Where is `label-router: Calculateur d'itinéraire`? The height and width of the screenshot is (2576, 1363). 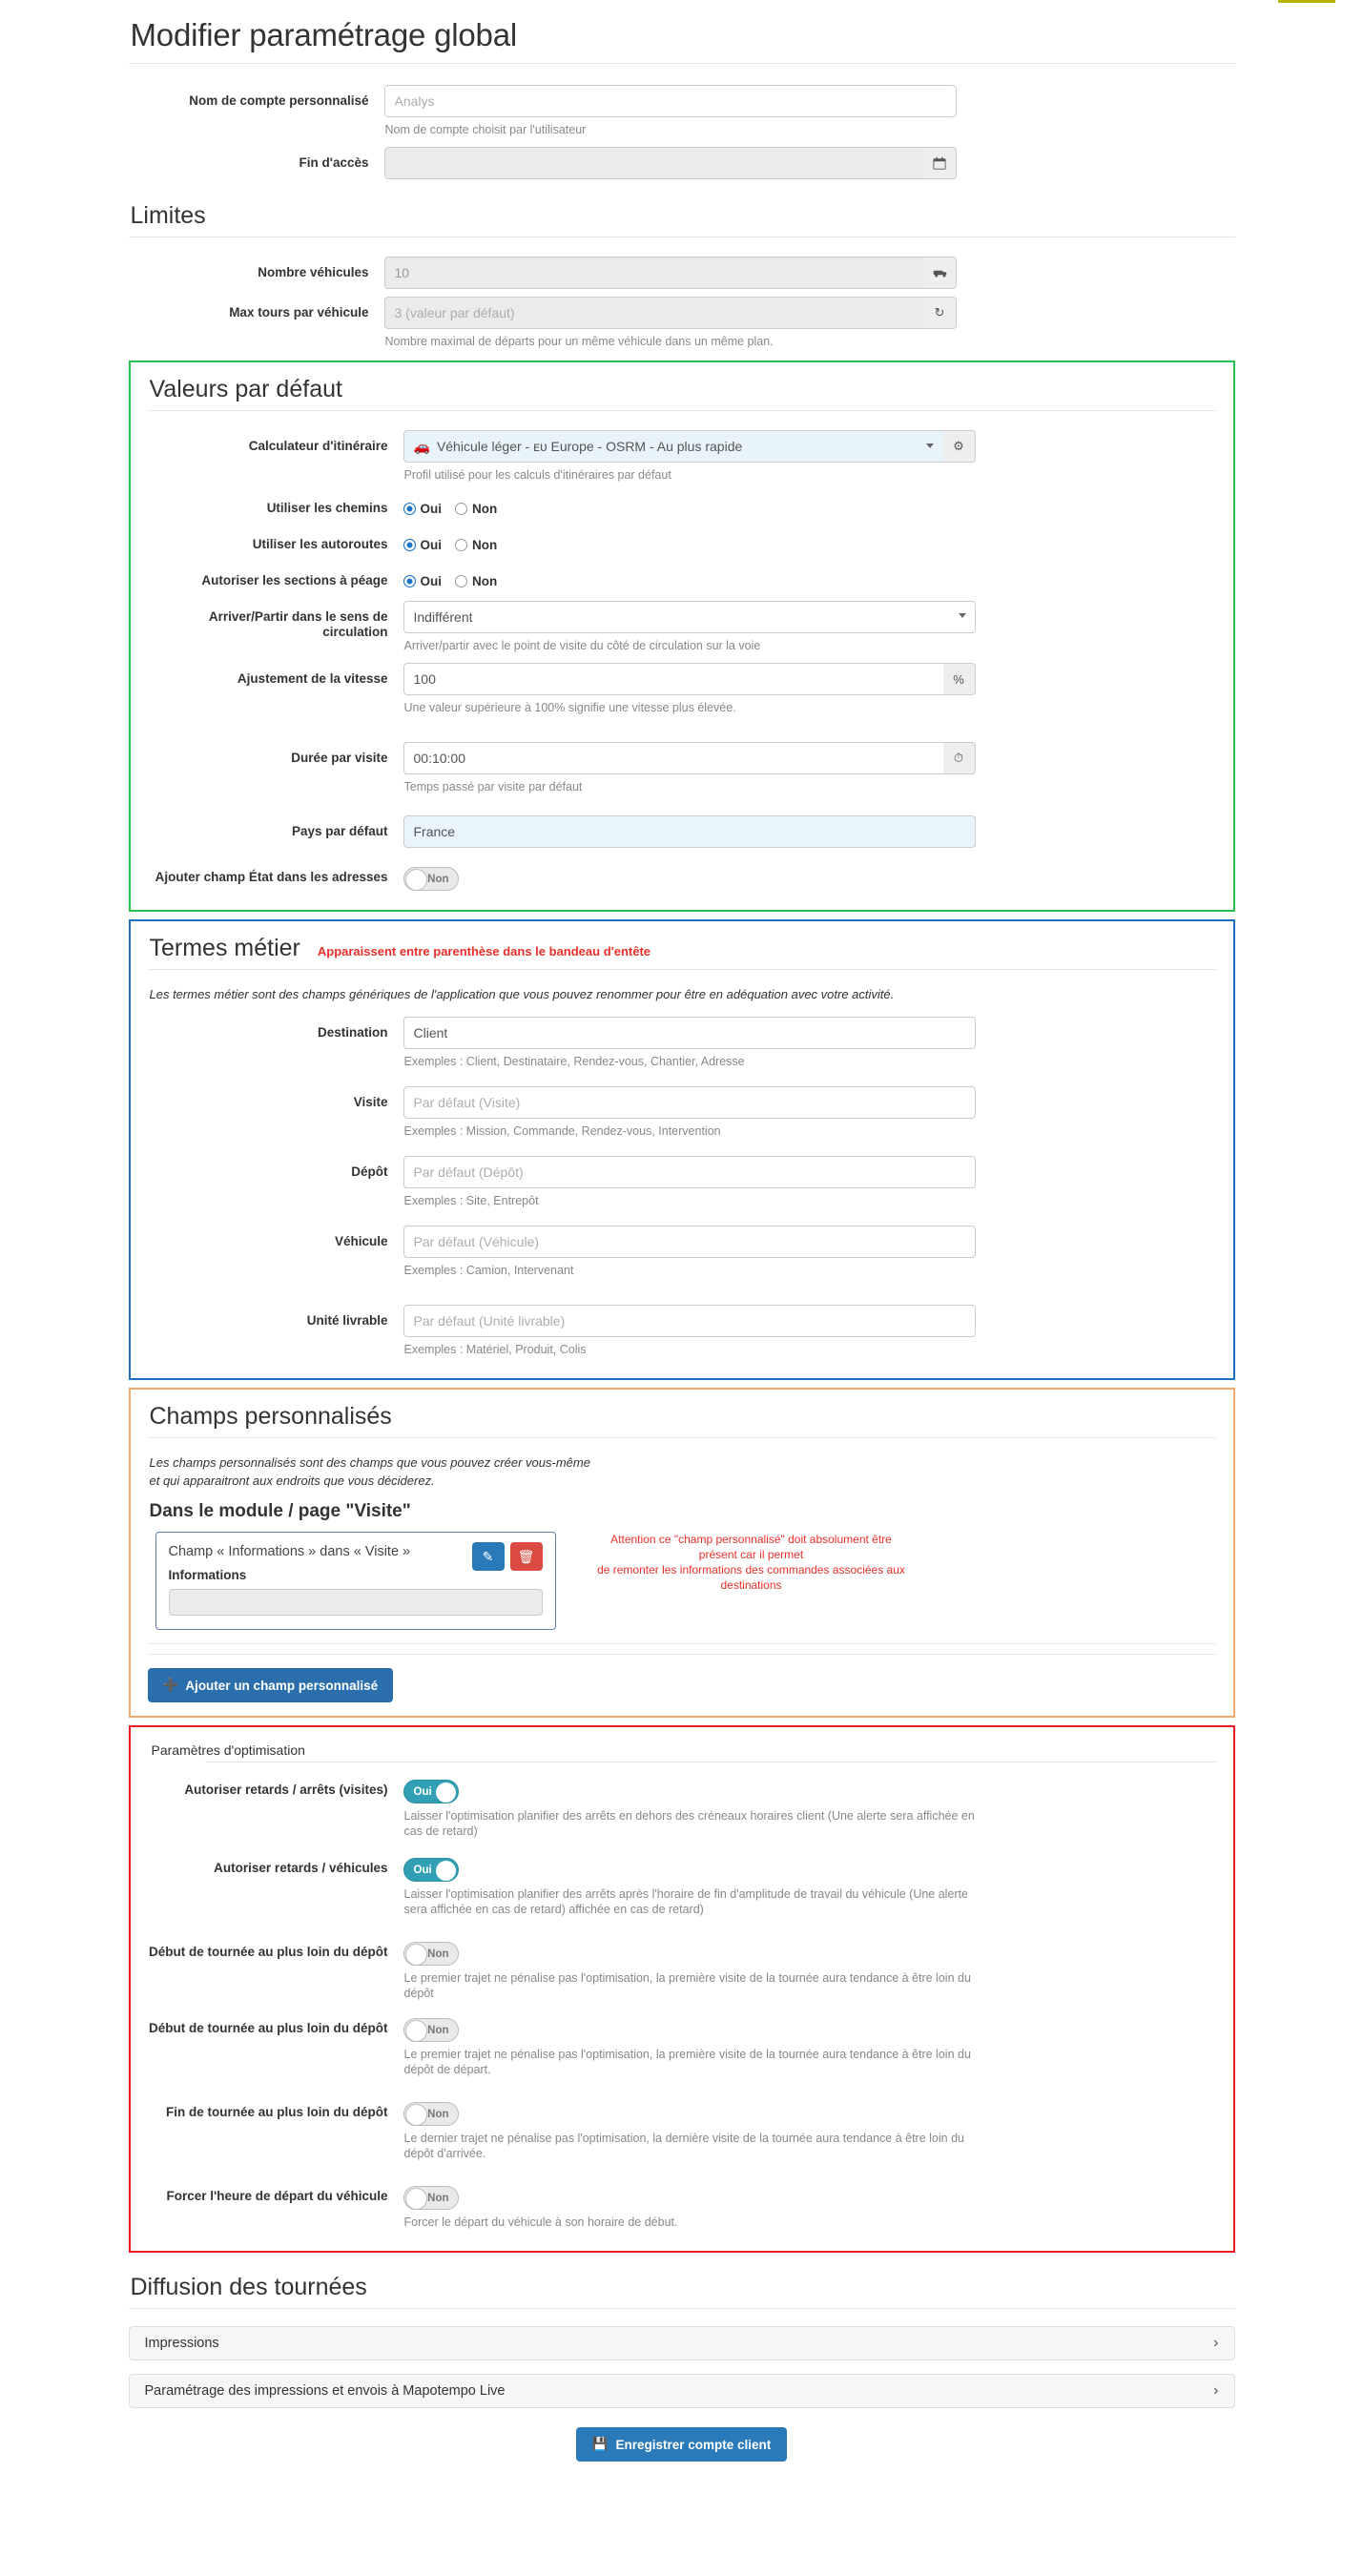
label-router: Calculateur d'itinéraire is located at coordinates (318, 446).